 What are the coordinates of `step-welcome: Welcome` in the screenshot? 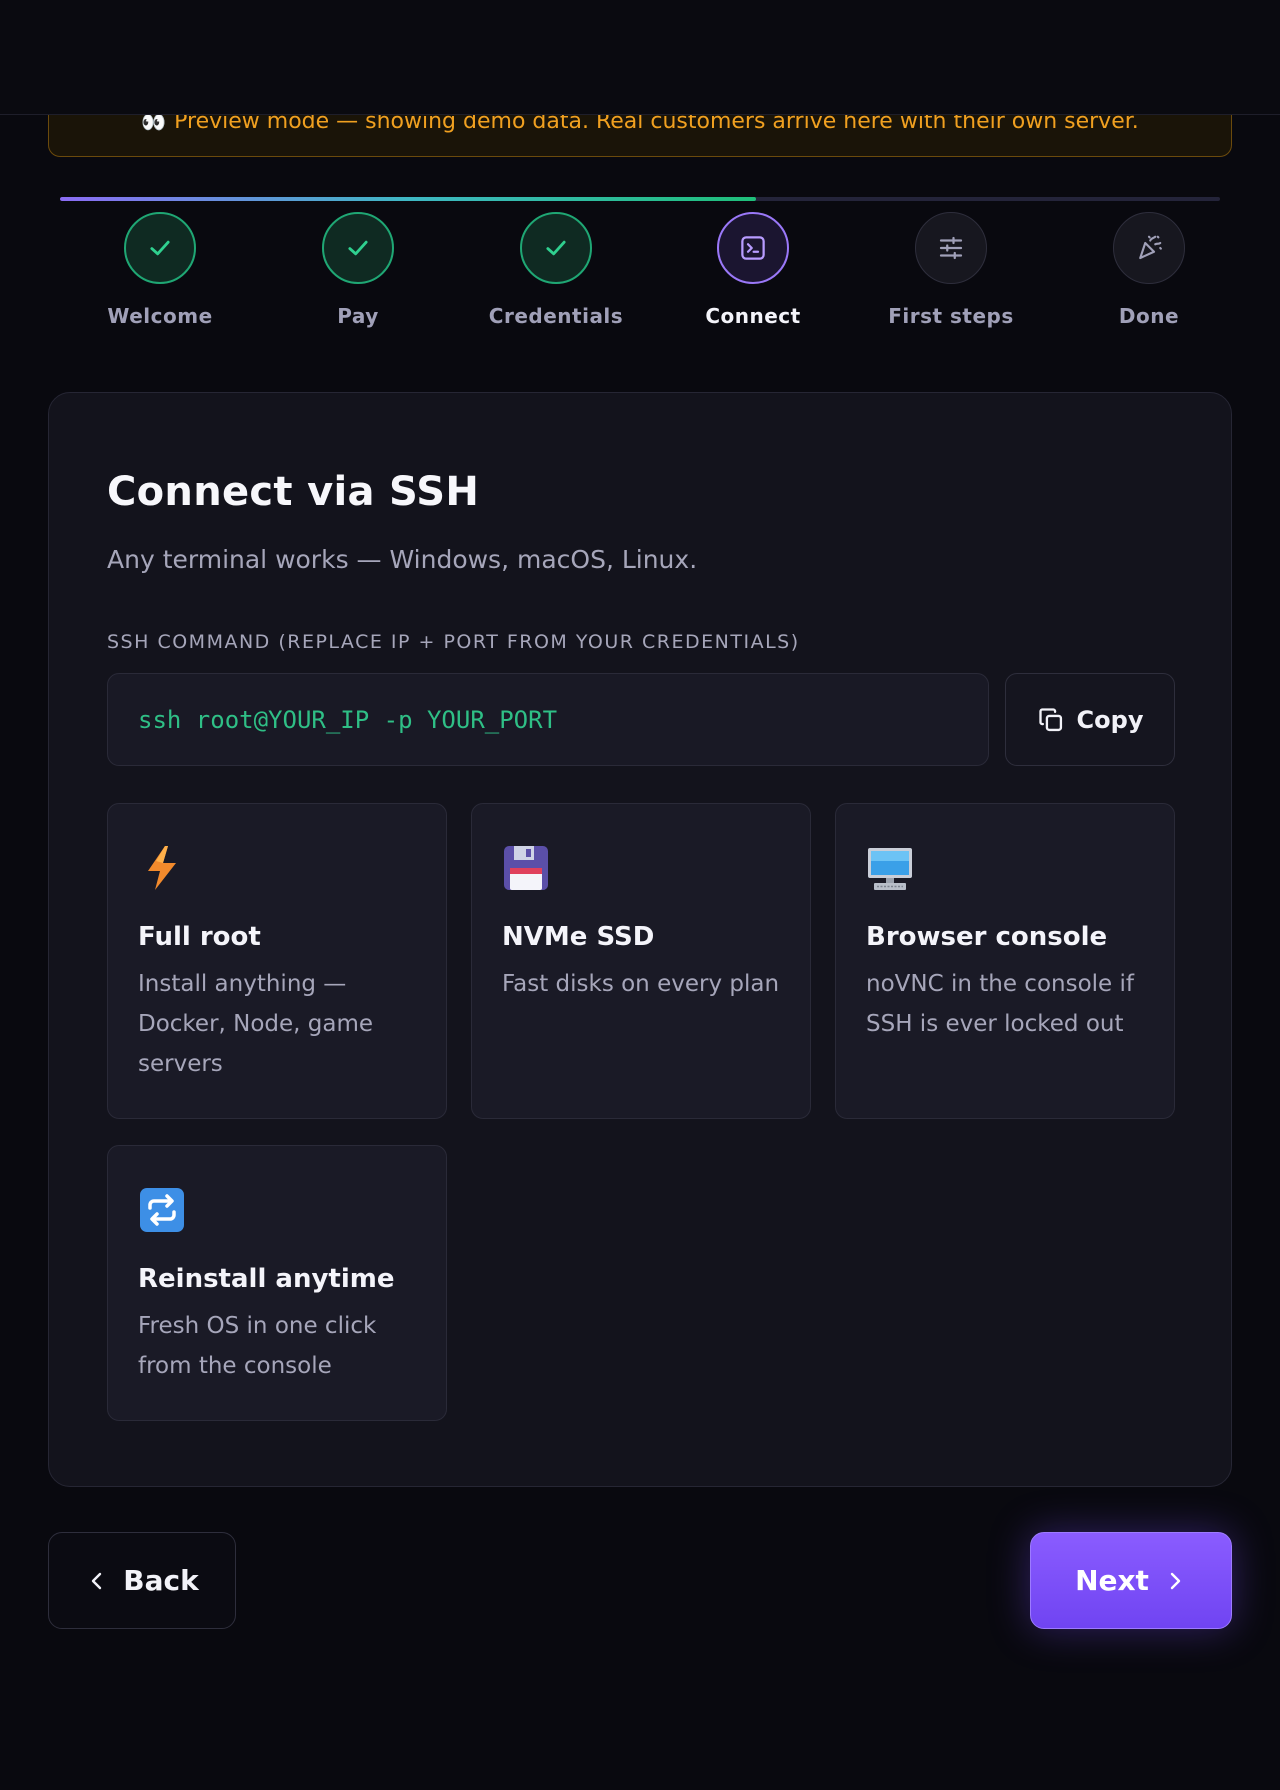 It's located at (160, 270).